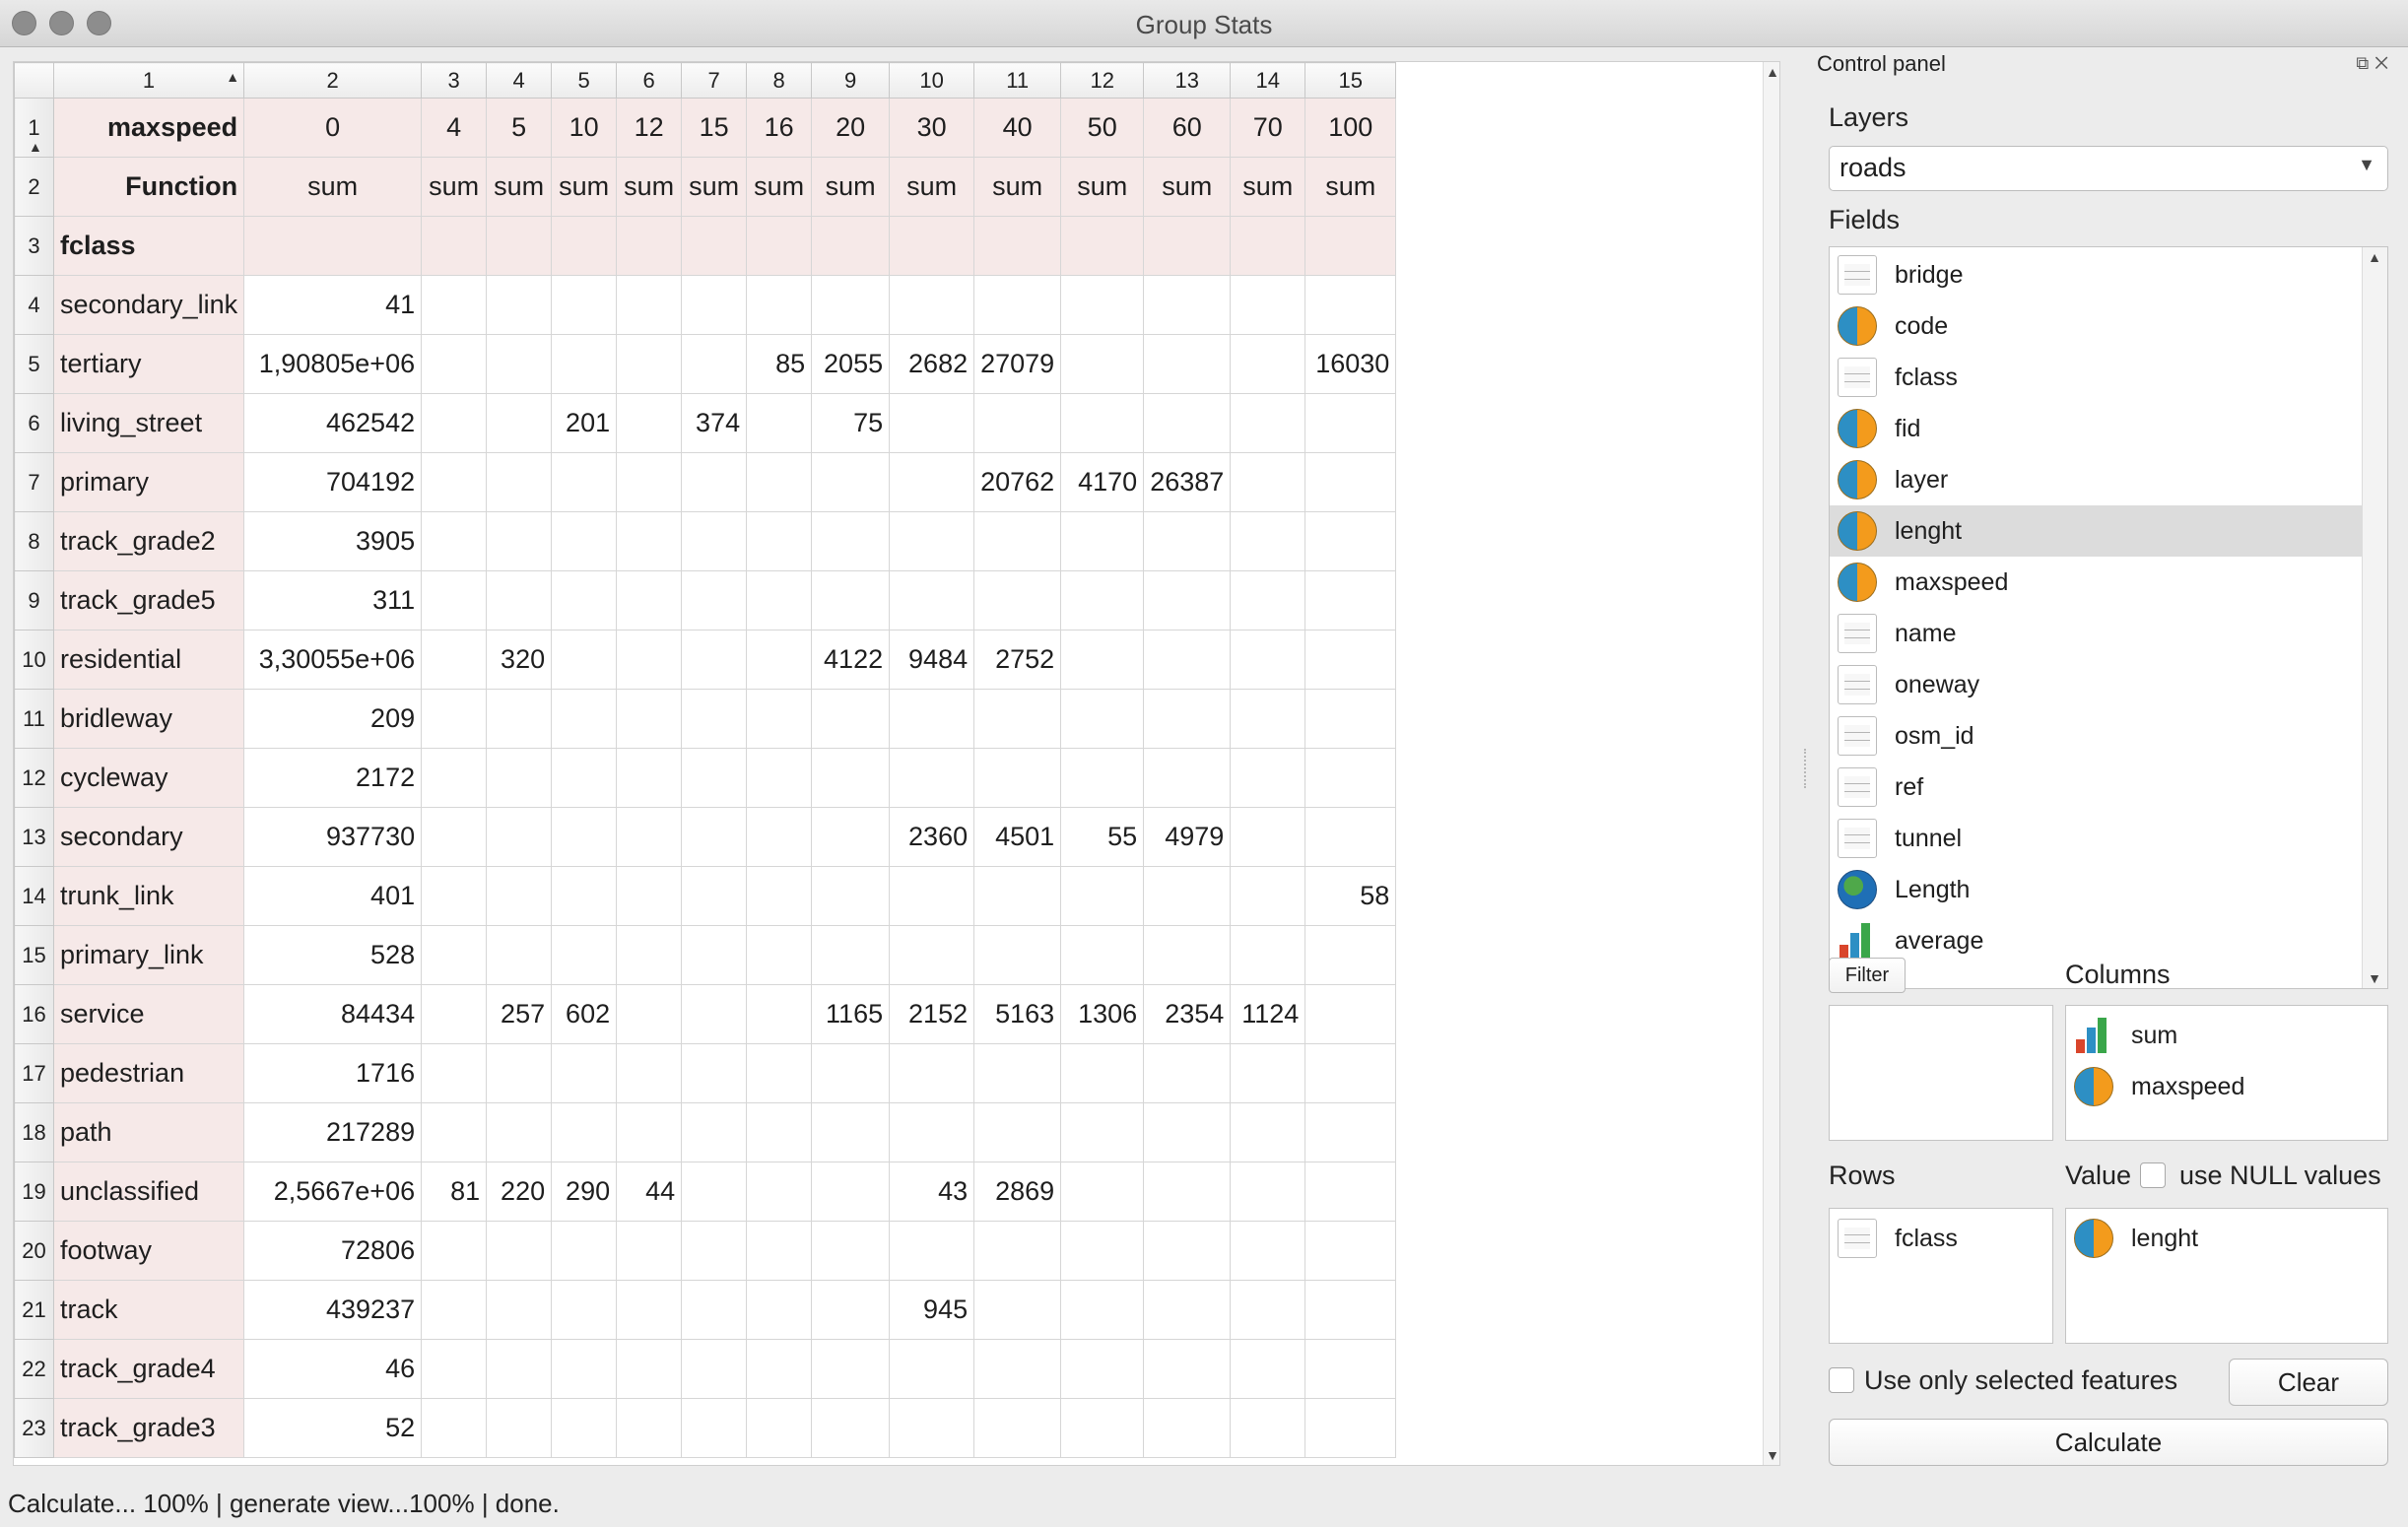  Describe the element at coordinates (2375, 64) in the screenshot. I see `panel-float-close-icons: ⧉✕` at that location.